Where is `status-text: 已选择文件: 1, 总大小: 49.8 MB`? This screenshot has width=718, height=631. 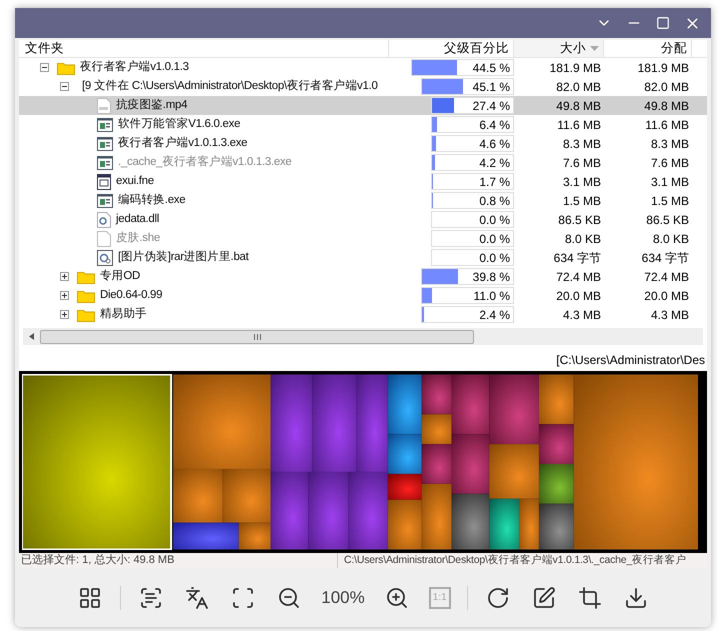 status-text: 已选择文件: 1, 总大小: 49.8 MB is located at coordinates (98, 560).